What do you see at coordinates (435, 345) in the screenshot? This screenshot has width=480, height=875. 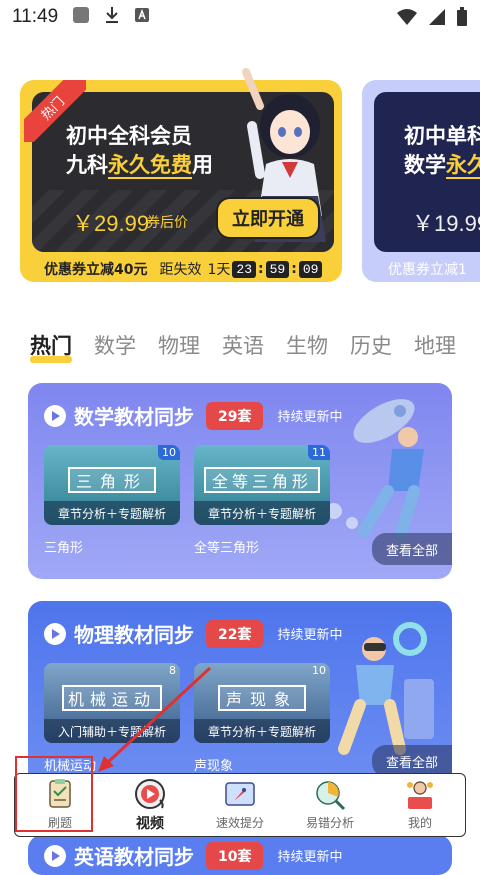 I see `tab-geography: 地理` at bounding box center [435, 345].